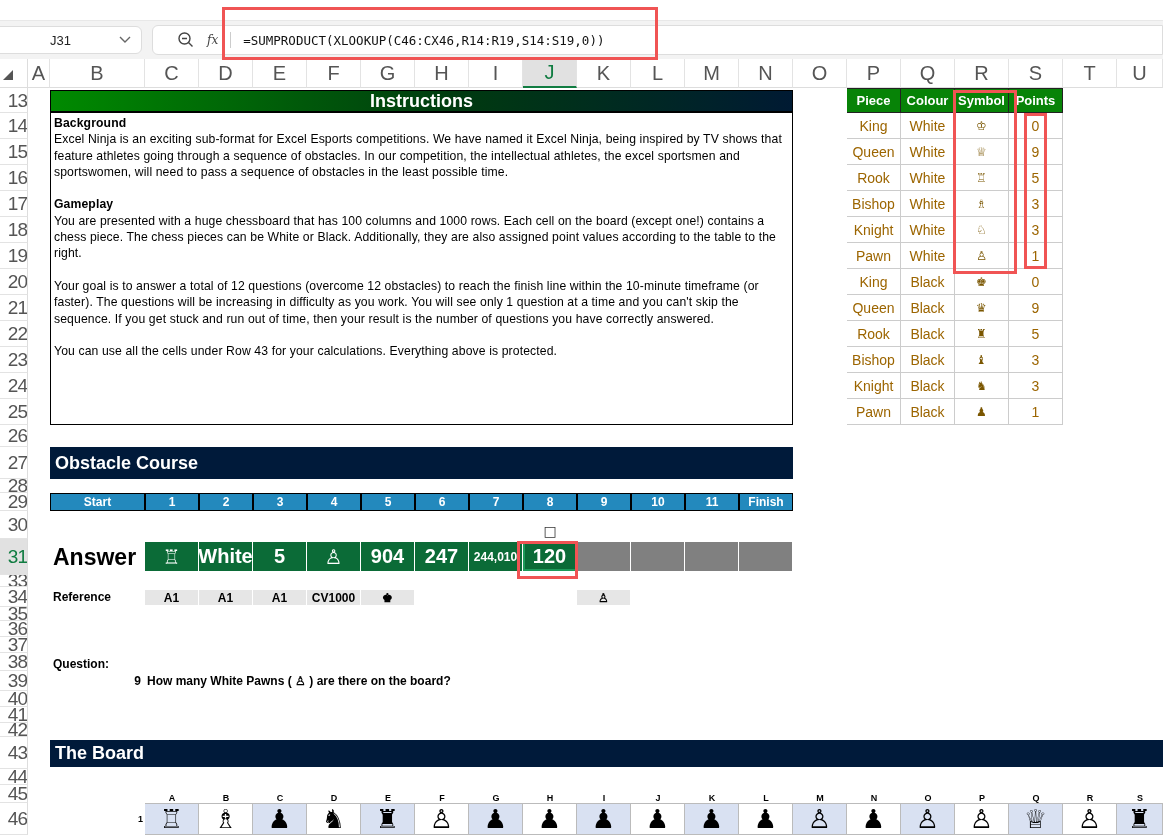  What do you see at coordinates (982, 73) in the screenshot?
I see `column-header: R` at bounding box center [982, 73].